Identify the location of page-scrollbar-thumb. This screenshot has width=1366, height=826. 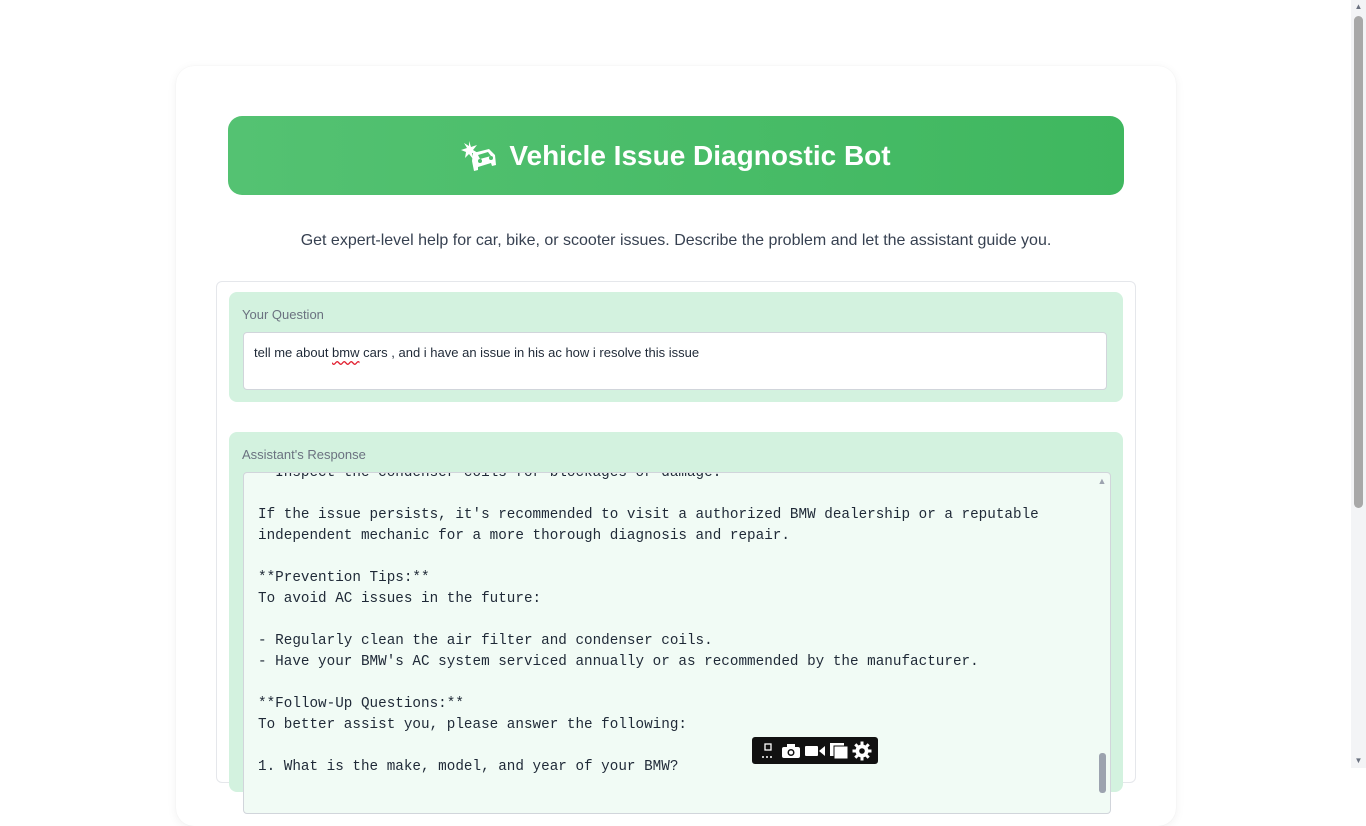
(1358, 262).